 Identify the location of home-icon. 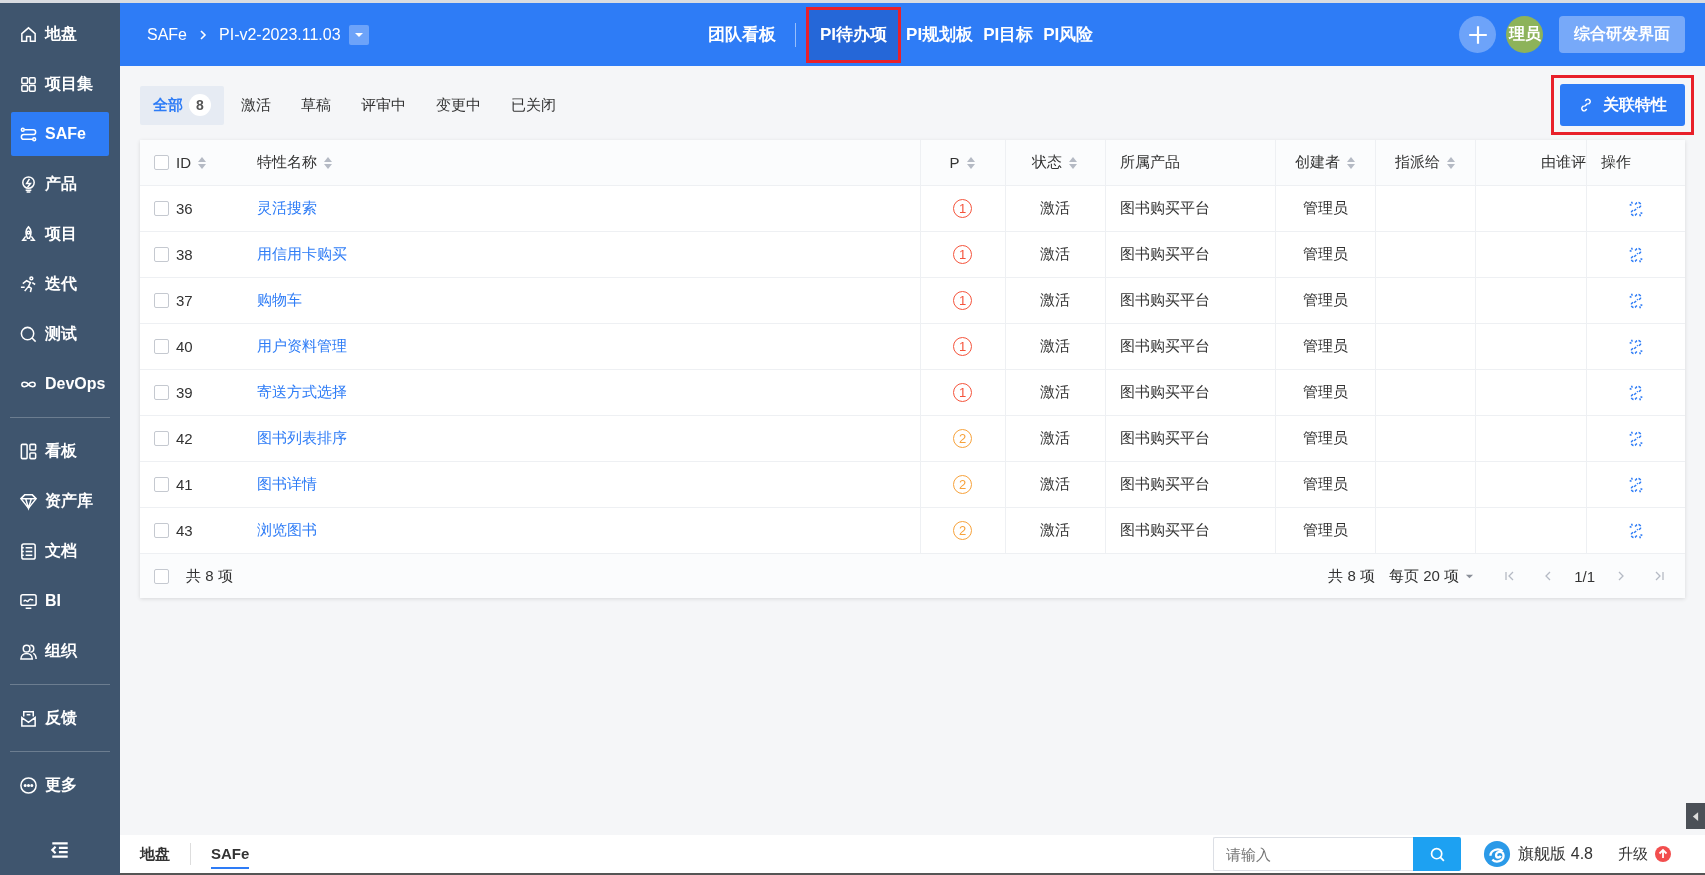
(28, 34).